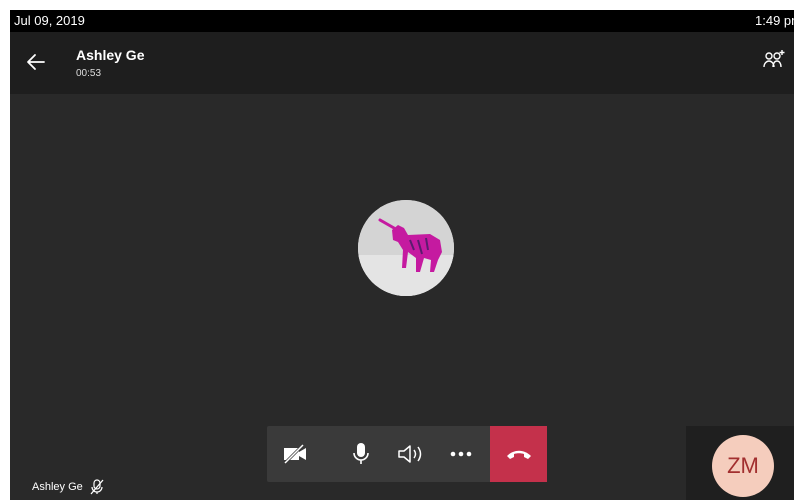  I want to click on add-people-button, so click(774, 60).